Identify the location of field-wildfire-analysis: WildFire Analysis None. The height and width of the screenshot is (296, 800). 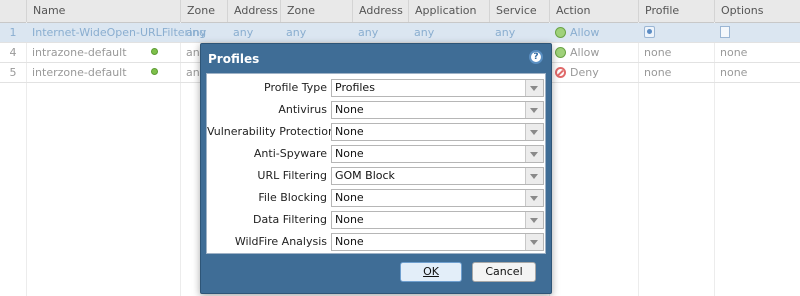
(376, 242).